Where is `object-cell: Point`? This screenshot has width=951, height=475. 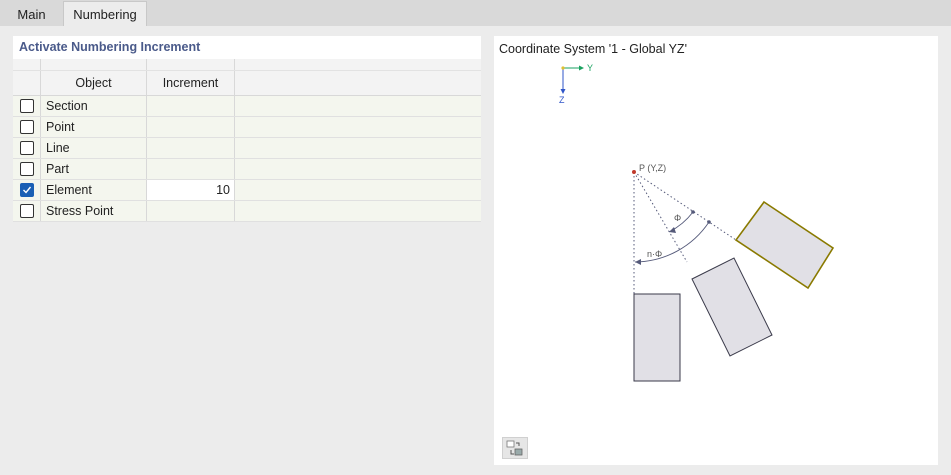
object-cell: Point is located at coordinates (94, 127).